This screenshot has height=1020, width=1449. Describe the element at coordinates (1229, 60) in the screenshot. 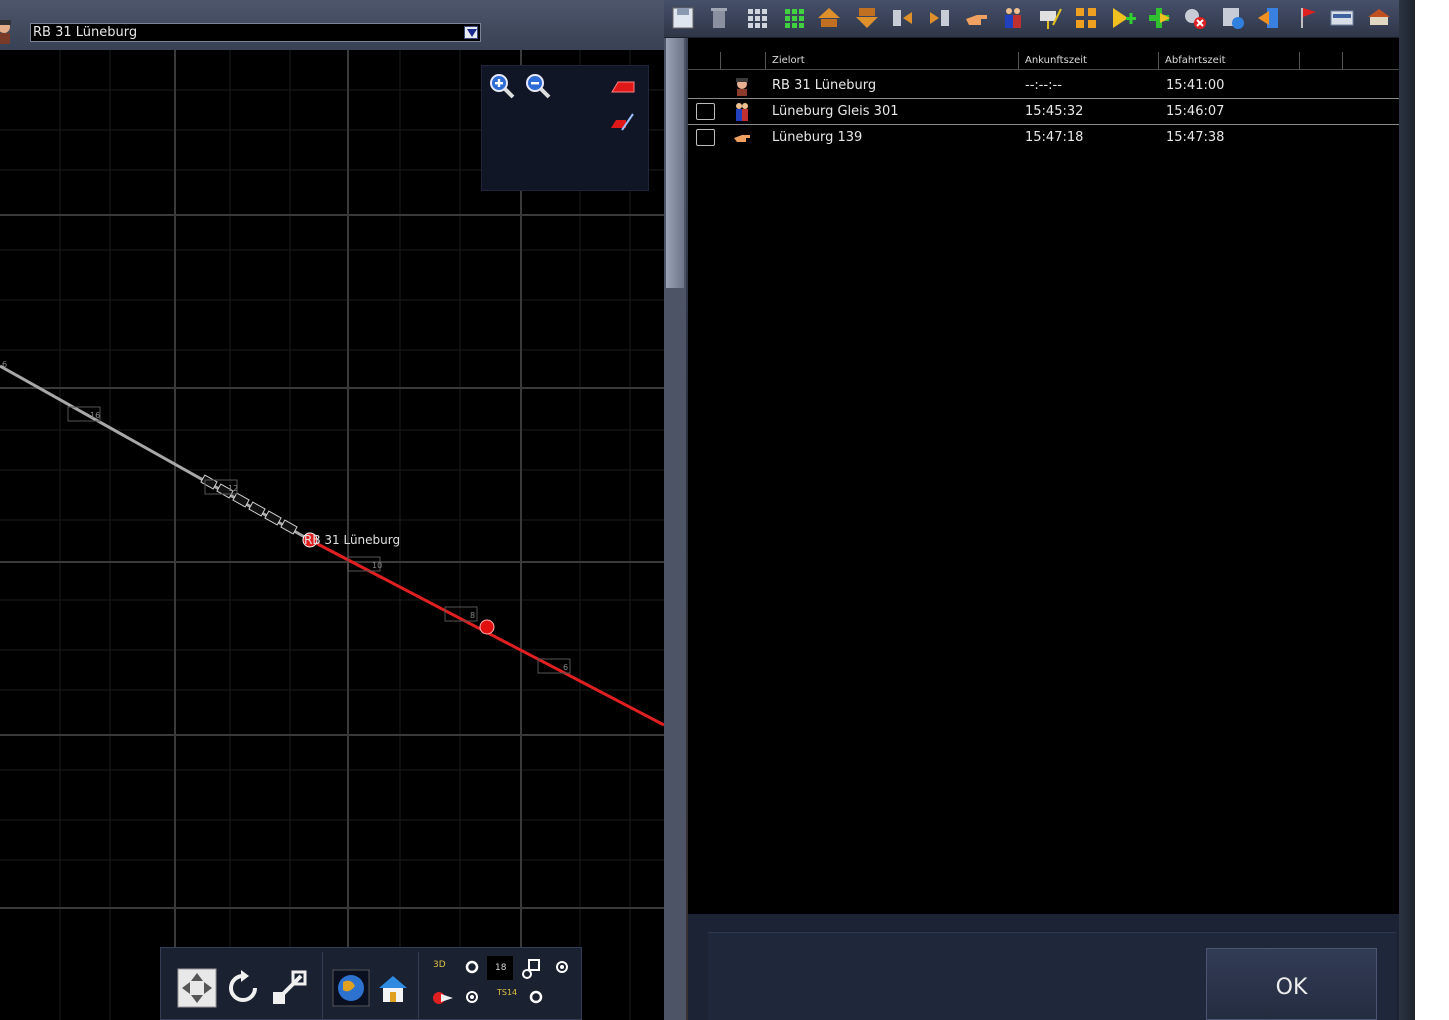

I see `header-departure: Abfahrtszeit` at that location.